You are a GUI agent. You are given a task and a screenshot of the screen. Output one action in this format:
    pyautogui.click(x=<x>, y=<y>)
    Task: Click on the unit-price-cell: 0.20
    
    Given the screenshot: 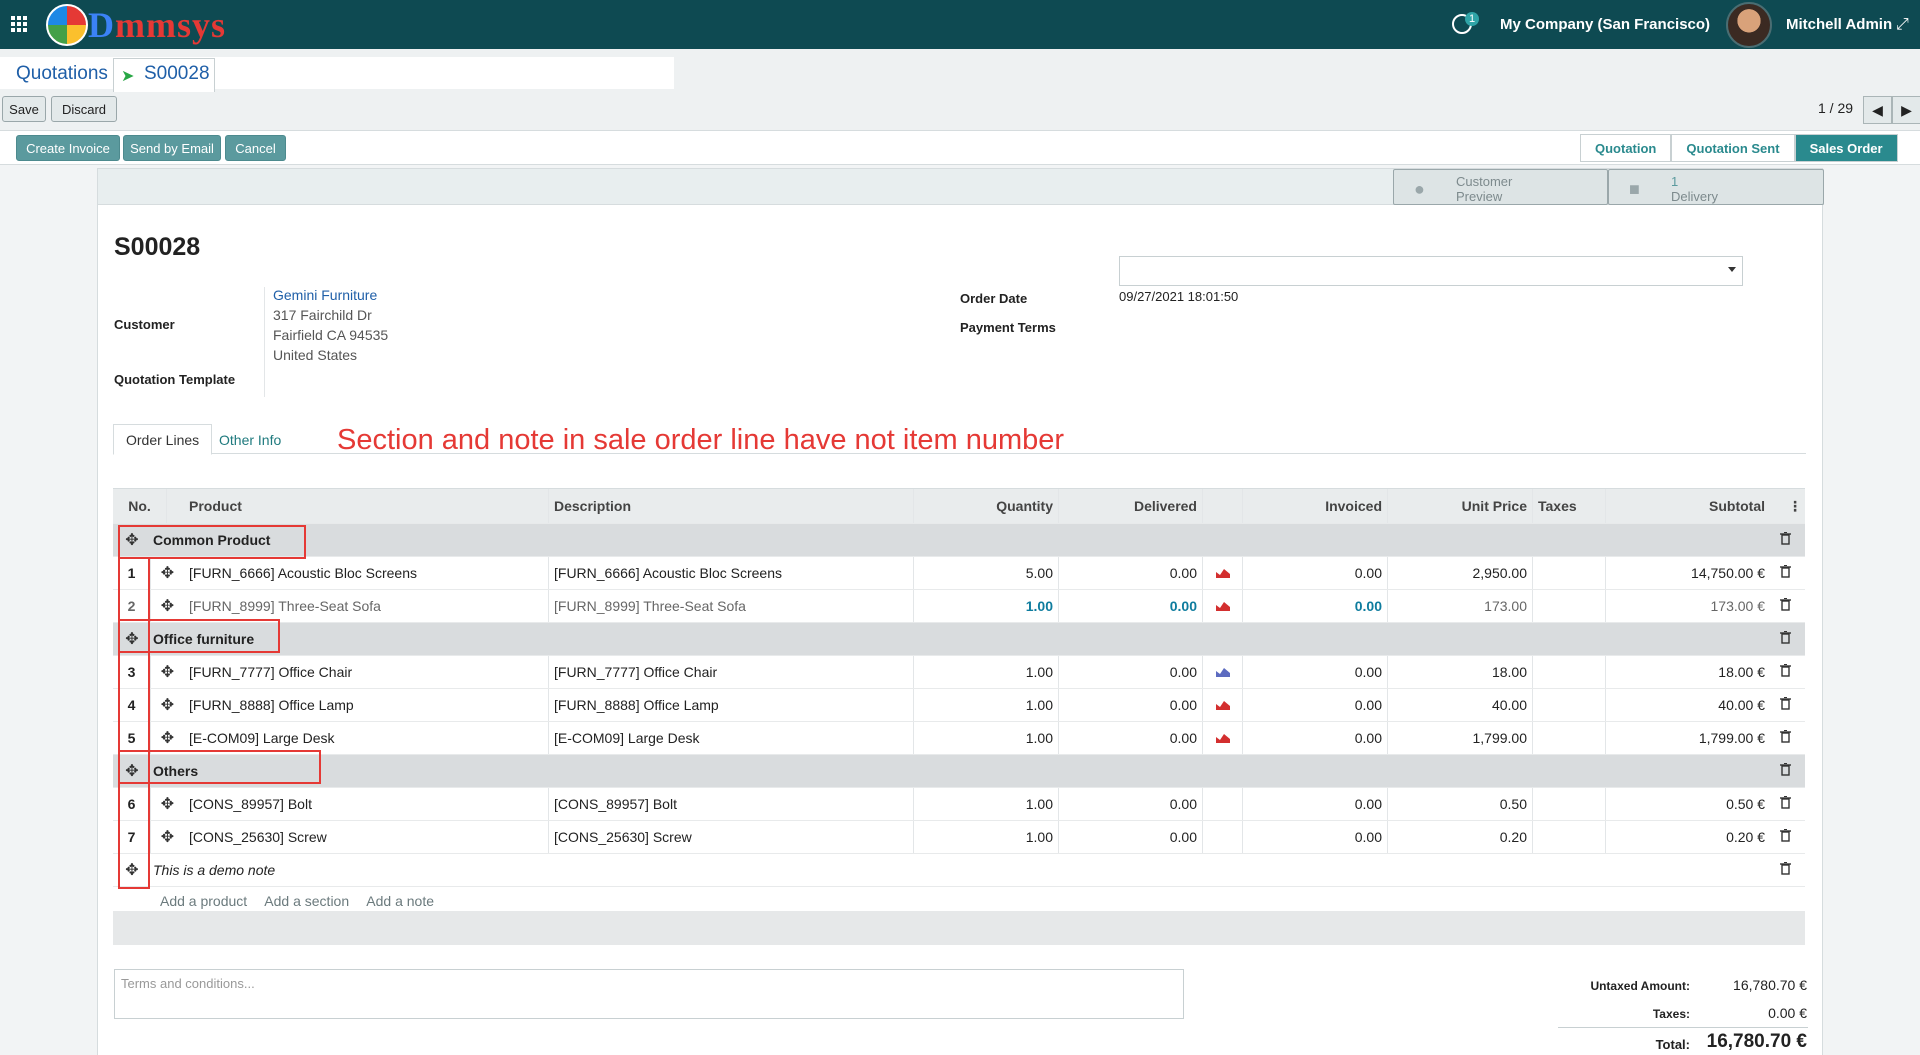 What is the action you would take?
    pyautogui.click(x=1460, y=837)
    